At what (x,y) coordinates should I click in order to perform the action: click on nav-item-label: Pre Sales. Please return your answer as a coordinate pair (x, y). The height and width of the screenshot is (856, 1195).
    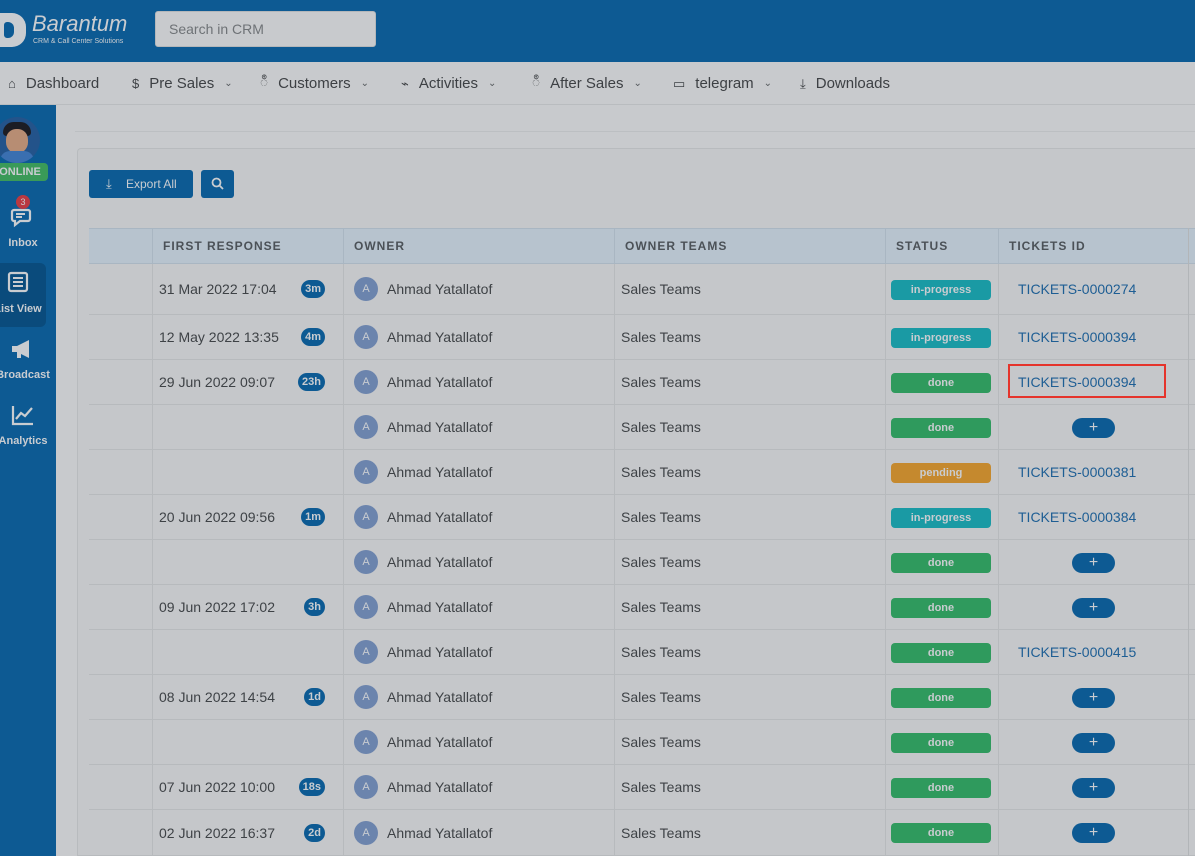
    Looking at the image, I should click on (182, 83).